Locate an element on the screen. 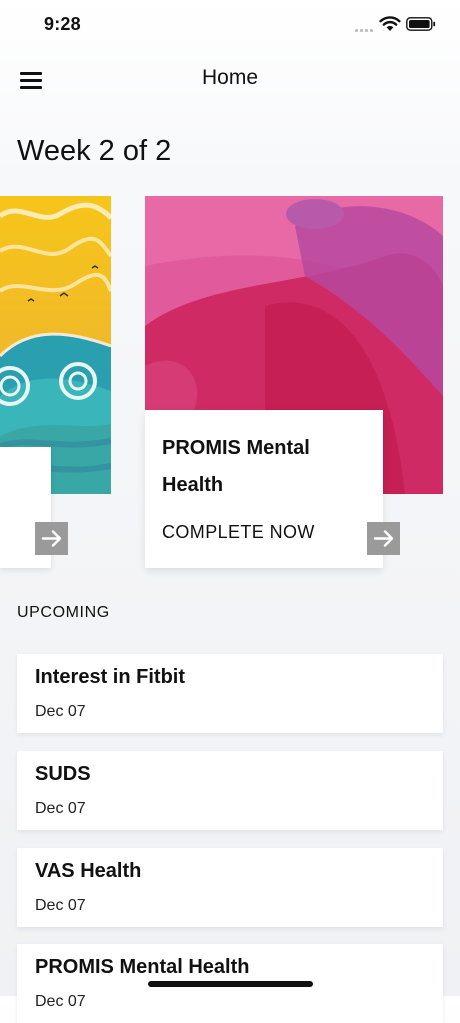 The width and height of the screenshot is (460, 1023). task-title: PROMIS Mental Health is located at coordinates (142, 967).